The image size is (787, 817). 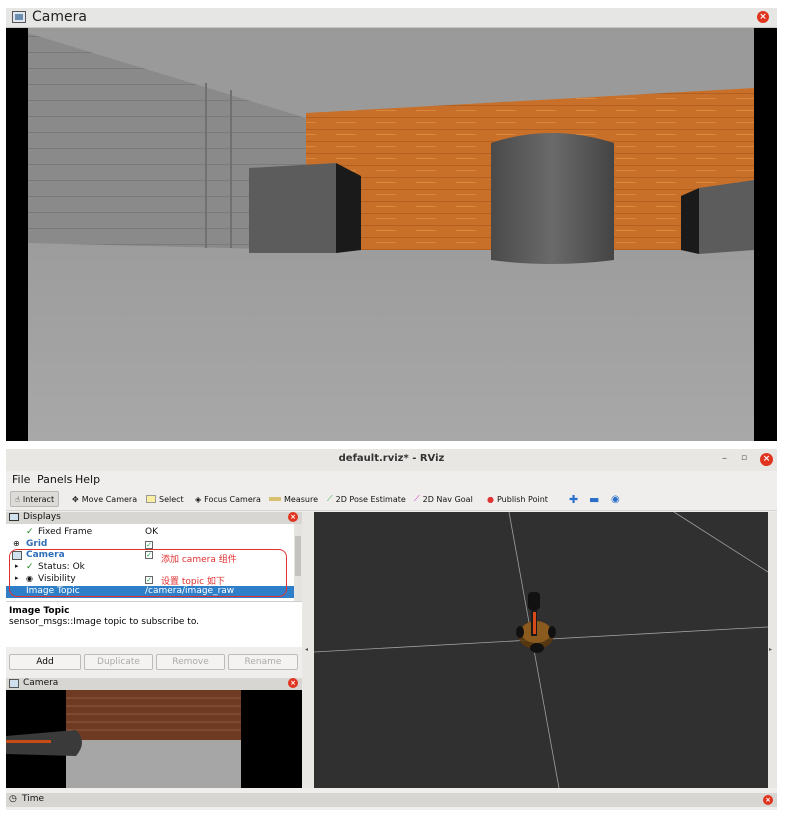 I want to click on tool-focus-camera: ◈ Focus Camera, so click(x=228, y=499).